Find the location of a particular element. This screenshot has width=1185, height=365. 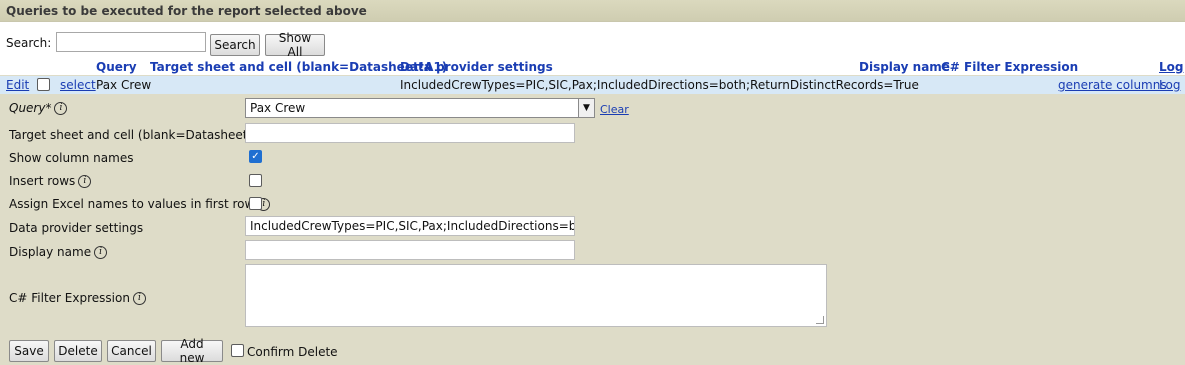

resize-grip-icon is located at coordinates (820, 320).